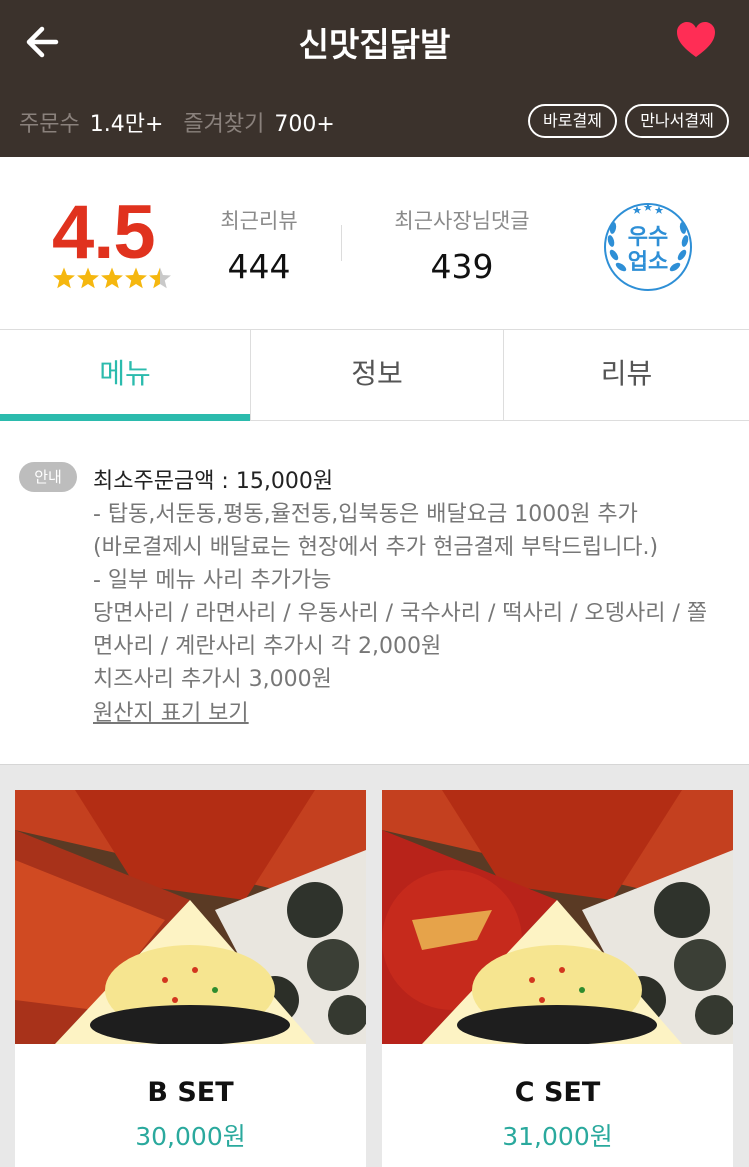 This screenshot has width=749, height=1167. Describe the element at coordinates (267, 646) in the screenshot. I see `notice-line: 면사리 / 계란사리 추가시 각 2,000원` at that location.